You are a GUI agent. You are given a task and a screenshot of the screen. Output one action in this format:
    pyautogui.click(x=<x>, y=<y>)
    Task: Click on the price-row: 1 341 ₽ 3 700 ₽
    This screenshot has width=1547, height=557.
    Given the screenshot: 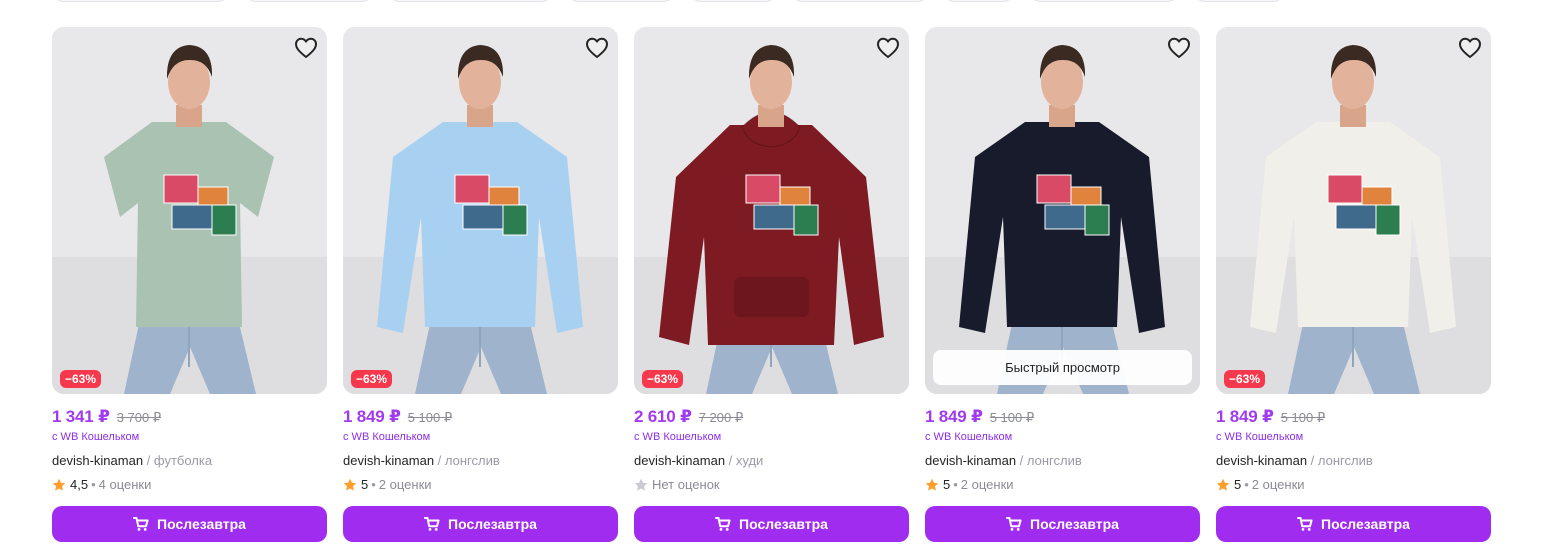 What is the action you would take?
    pyautogui.click(x=106, y=417)
    